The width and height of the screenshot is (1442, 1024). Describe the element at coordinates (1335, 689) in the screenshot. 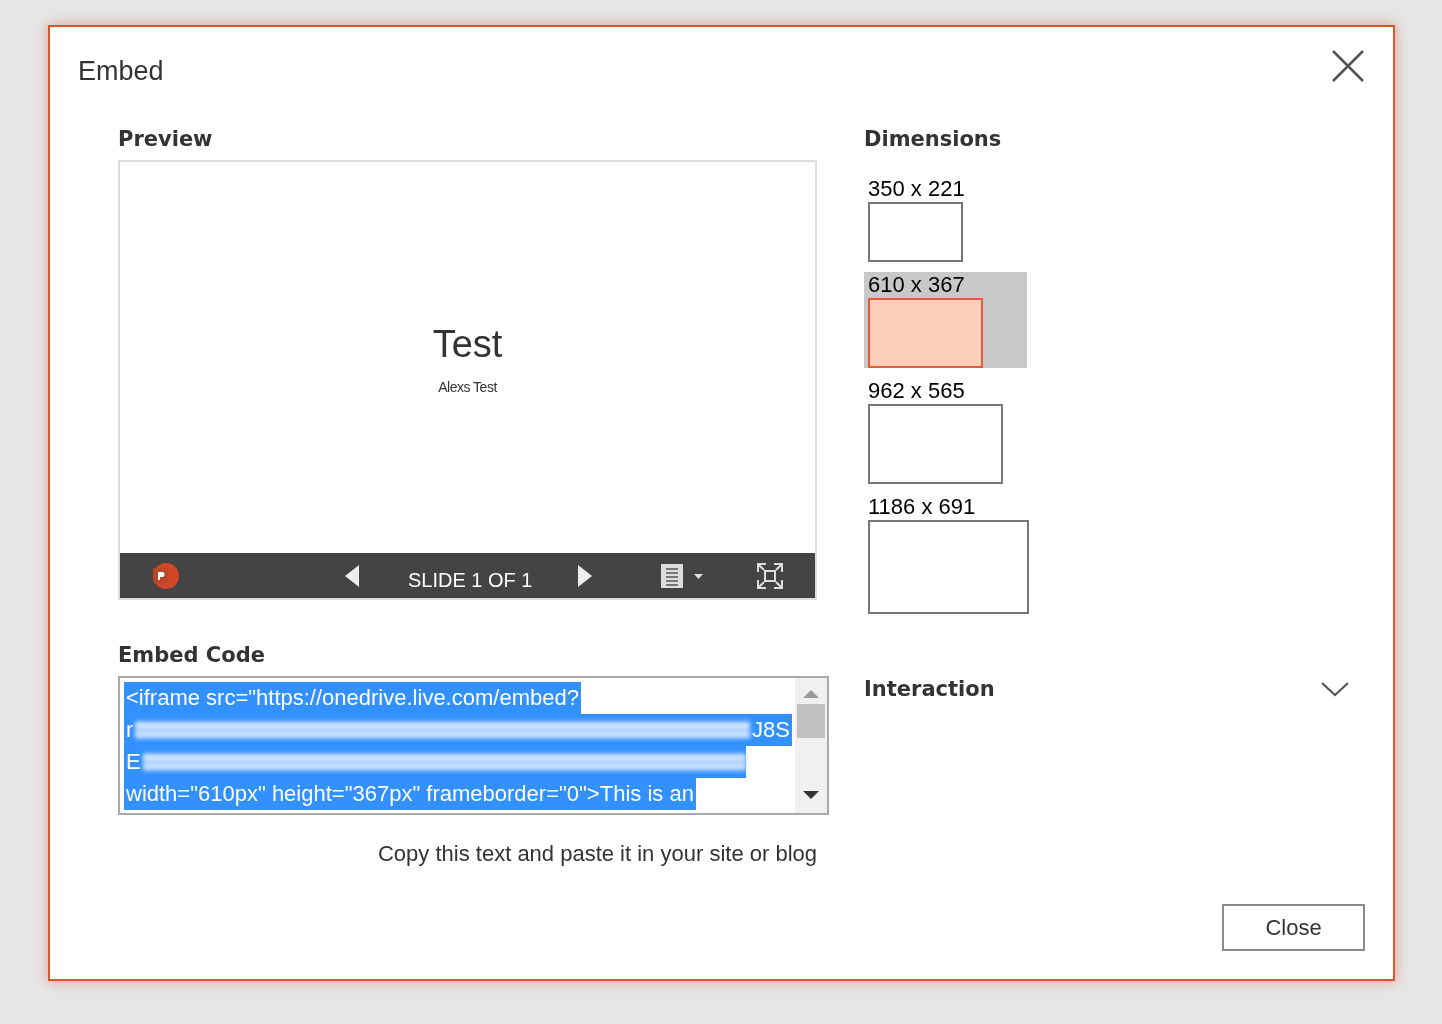

I see `chevron-icon` at that location.